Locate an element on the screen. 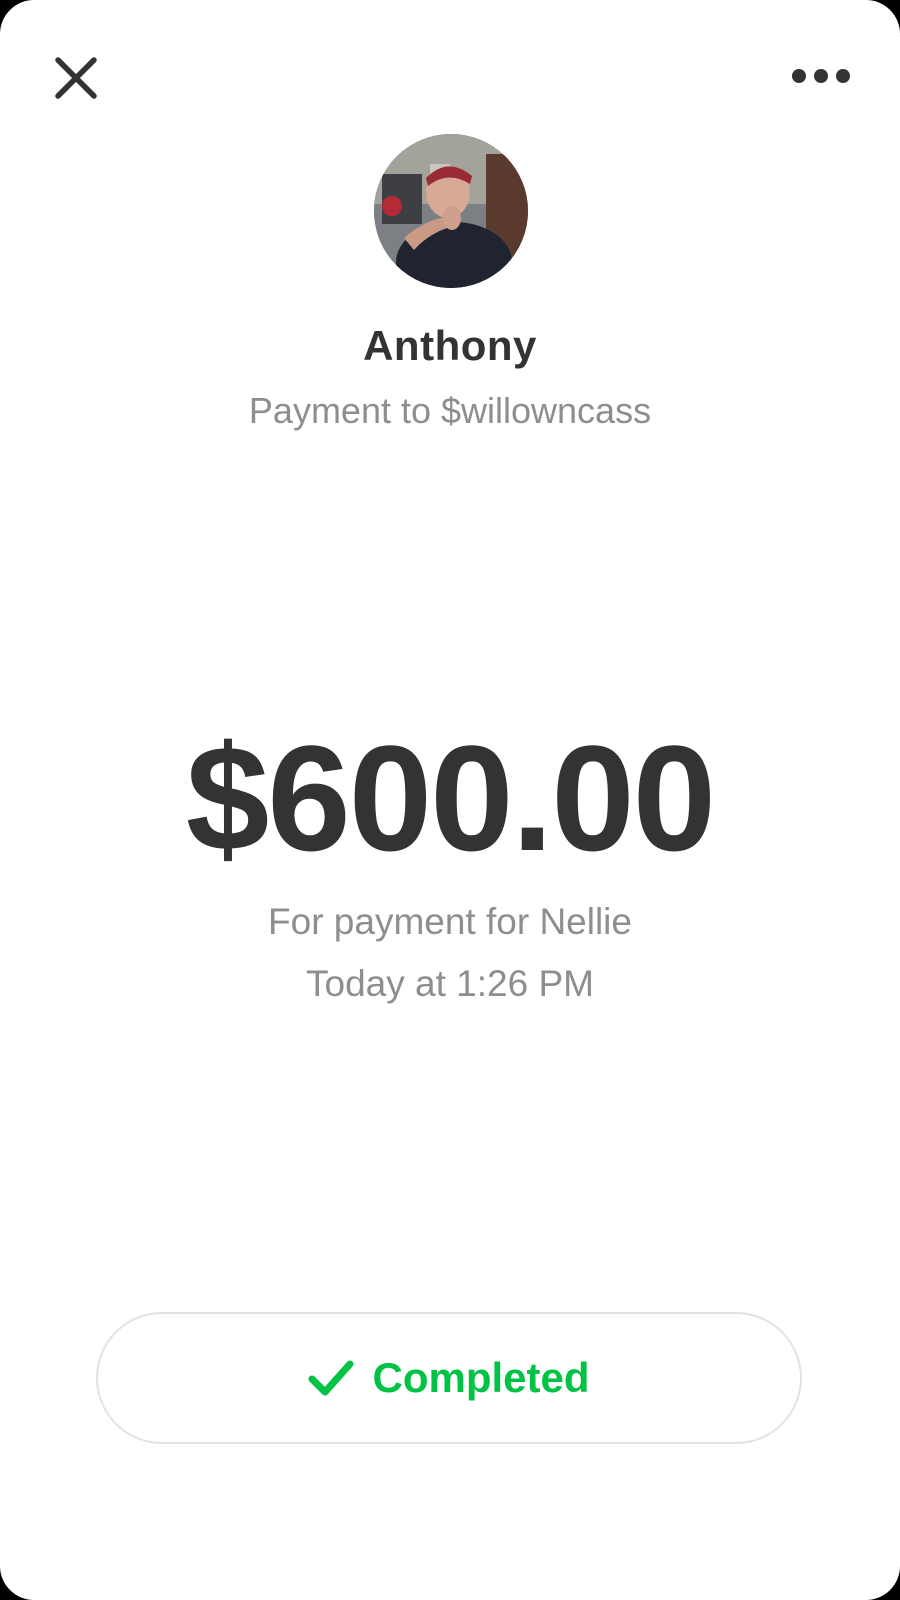 The height and width of the screenshot is (1600, 900). status-label: Completed is located at coordinates (481, 1377).